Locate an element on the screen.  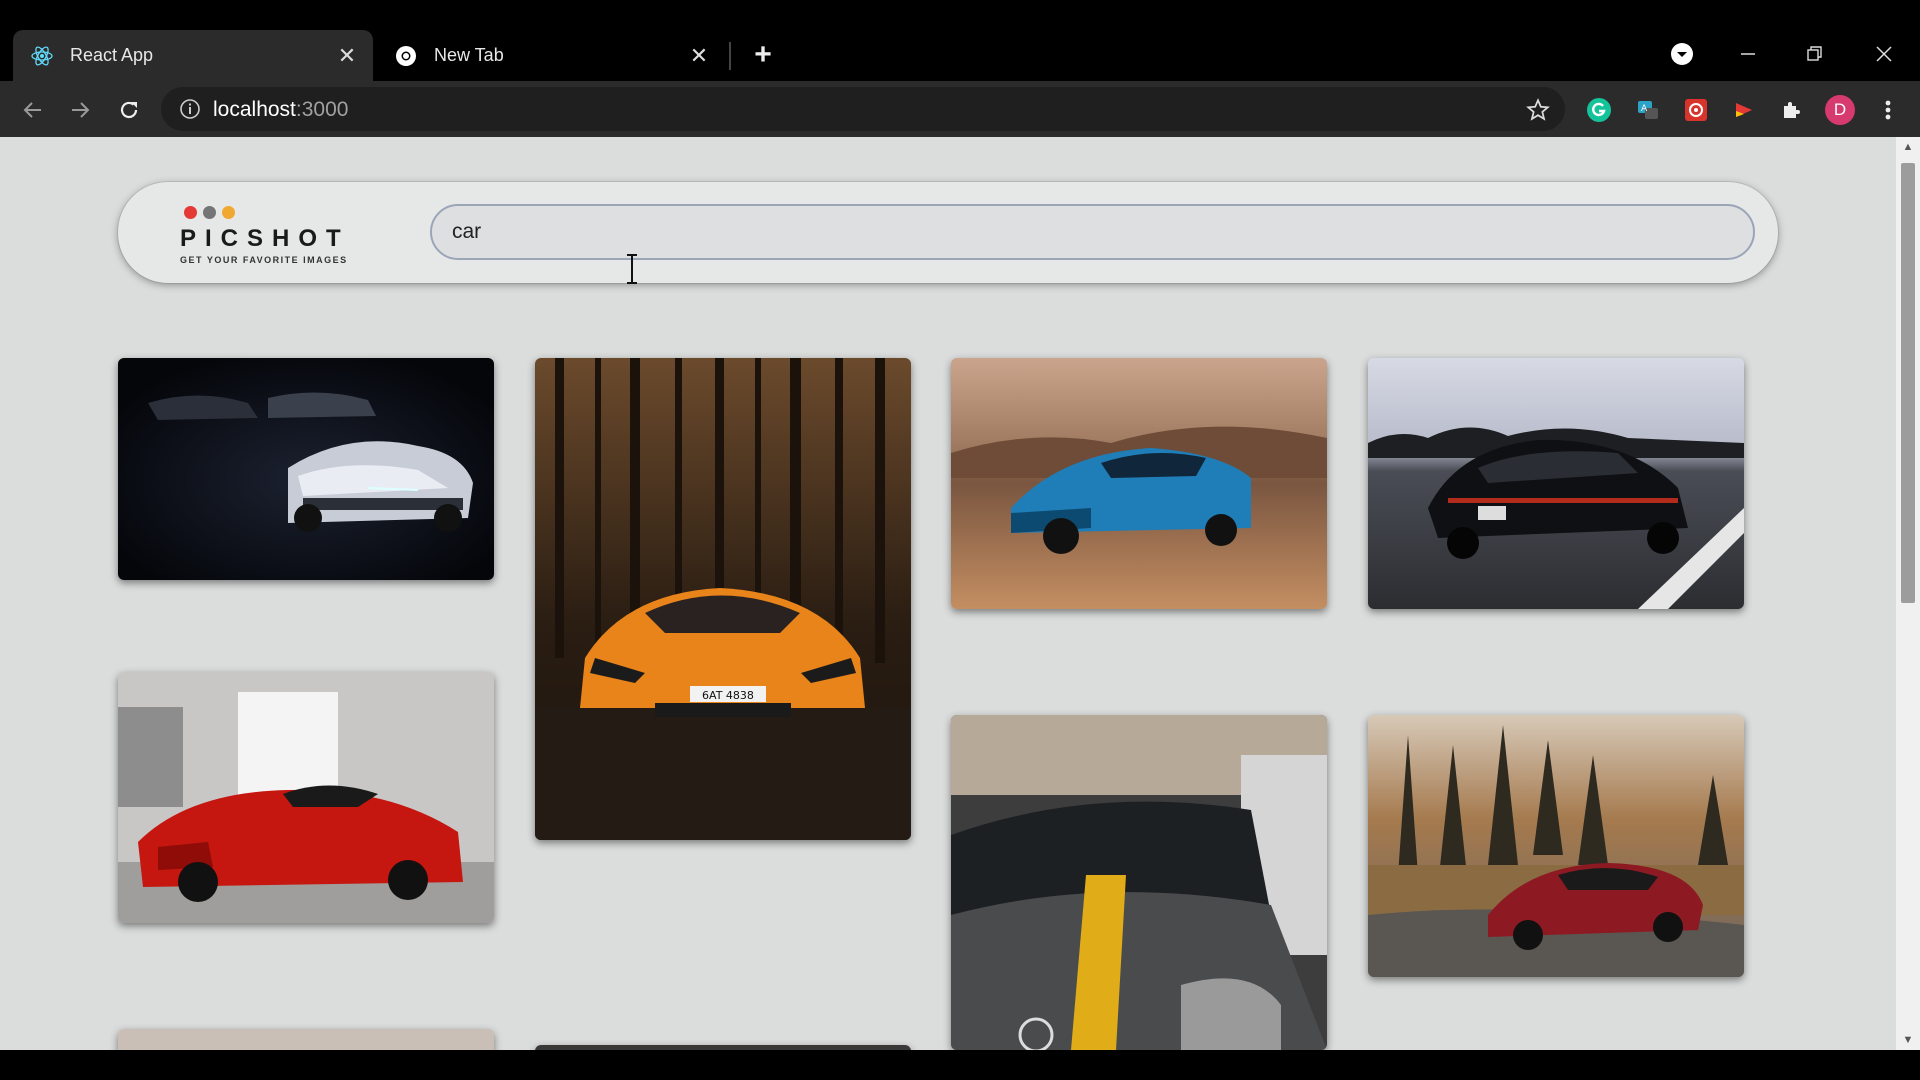
new-tab-button: + is located at coordinates (763, 54).